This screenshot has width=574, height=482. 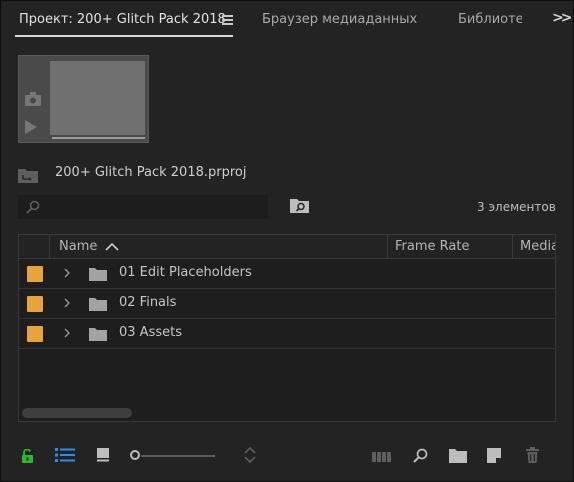 I want to click on horizontal-scrollbar, so click(x=77, y=413).